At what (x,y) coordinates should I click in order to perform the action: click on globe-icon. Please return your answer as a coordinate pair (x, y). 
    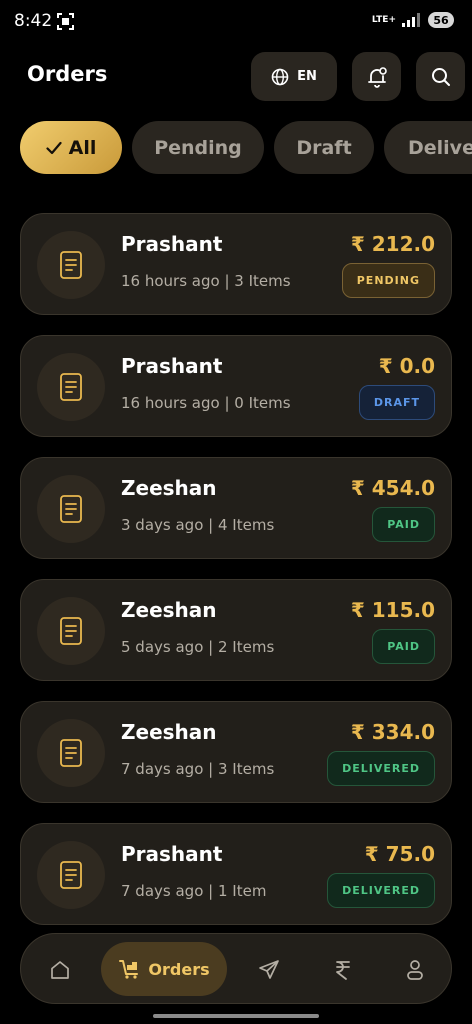
    Looking at the image, I should click on (280, 76).